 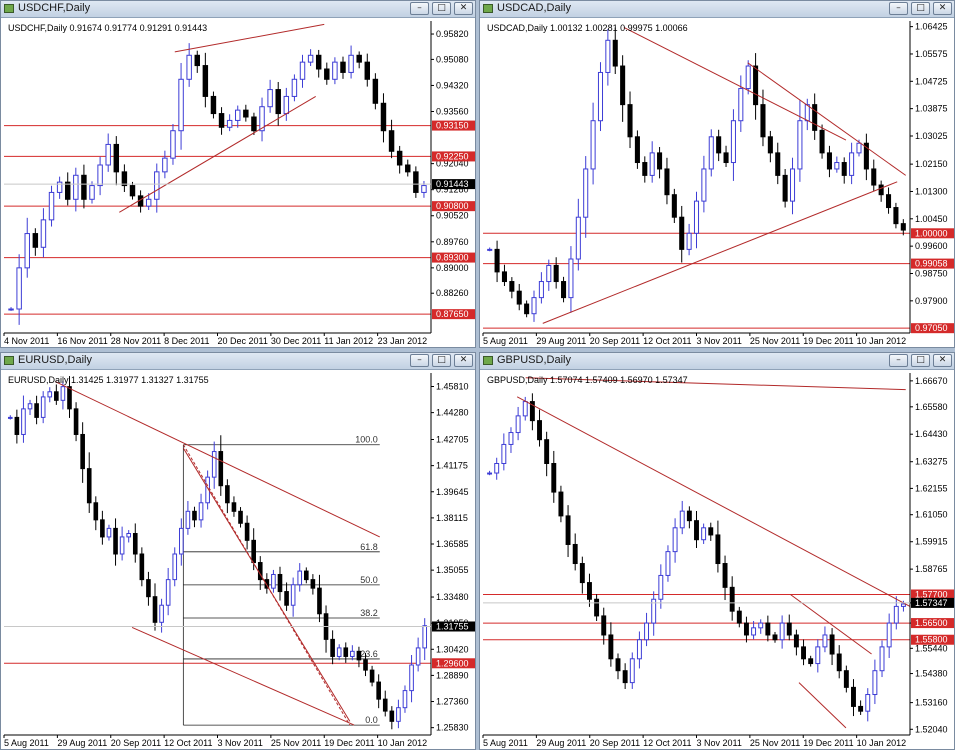 What do you see at coordinates (452, 440) in the screenshot?
I see `price-tick-label: 1.42705` at bounding box center [452, 440].